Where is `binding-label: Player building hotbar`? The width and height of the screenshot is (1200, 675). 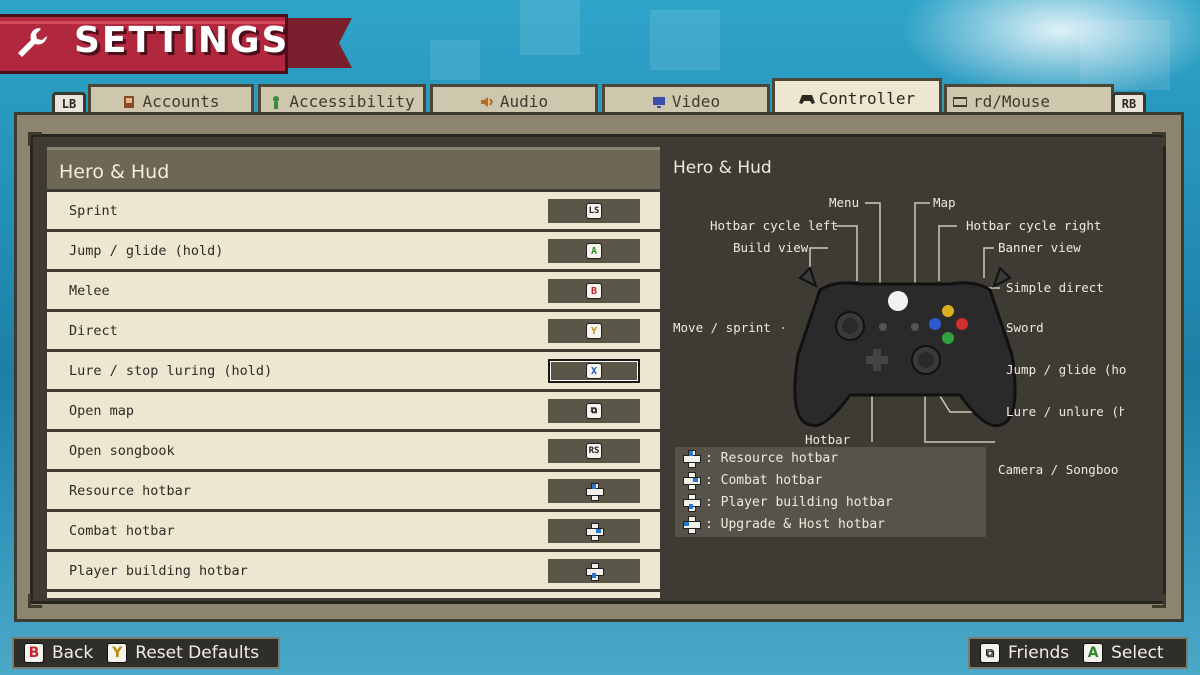
binding-label: Player building hotbar is located at coordinates (158, 570).